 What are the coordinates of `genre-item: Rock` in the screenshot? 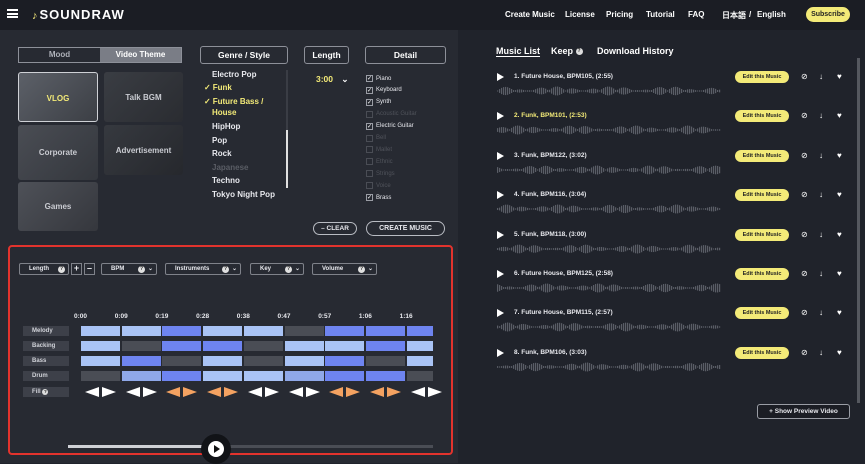 It's located at (222, 153).